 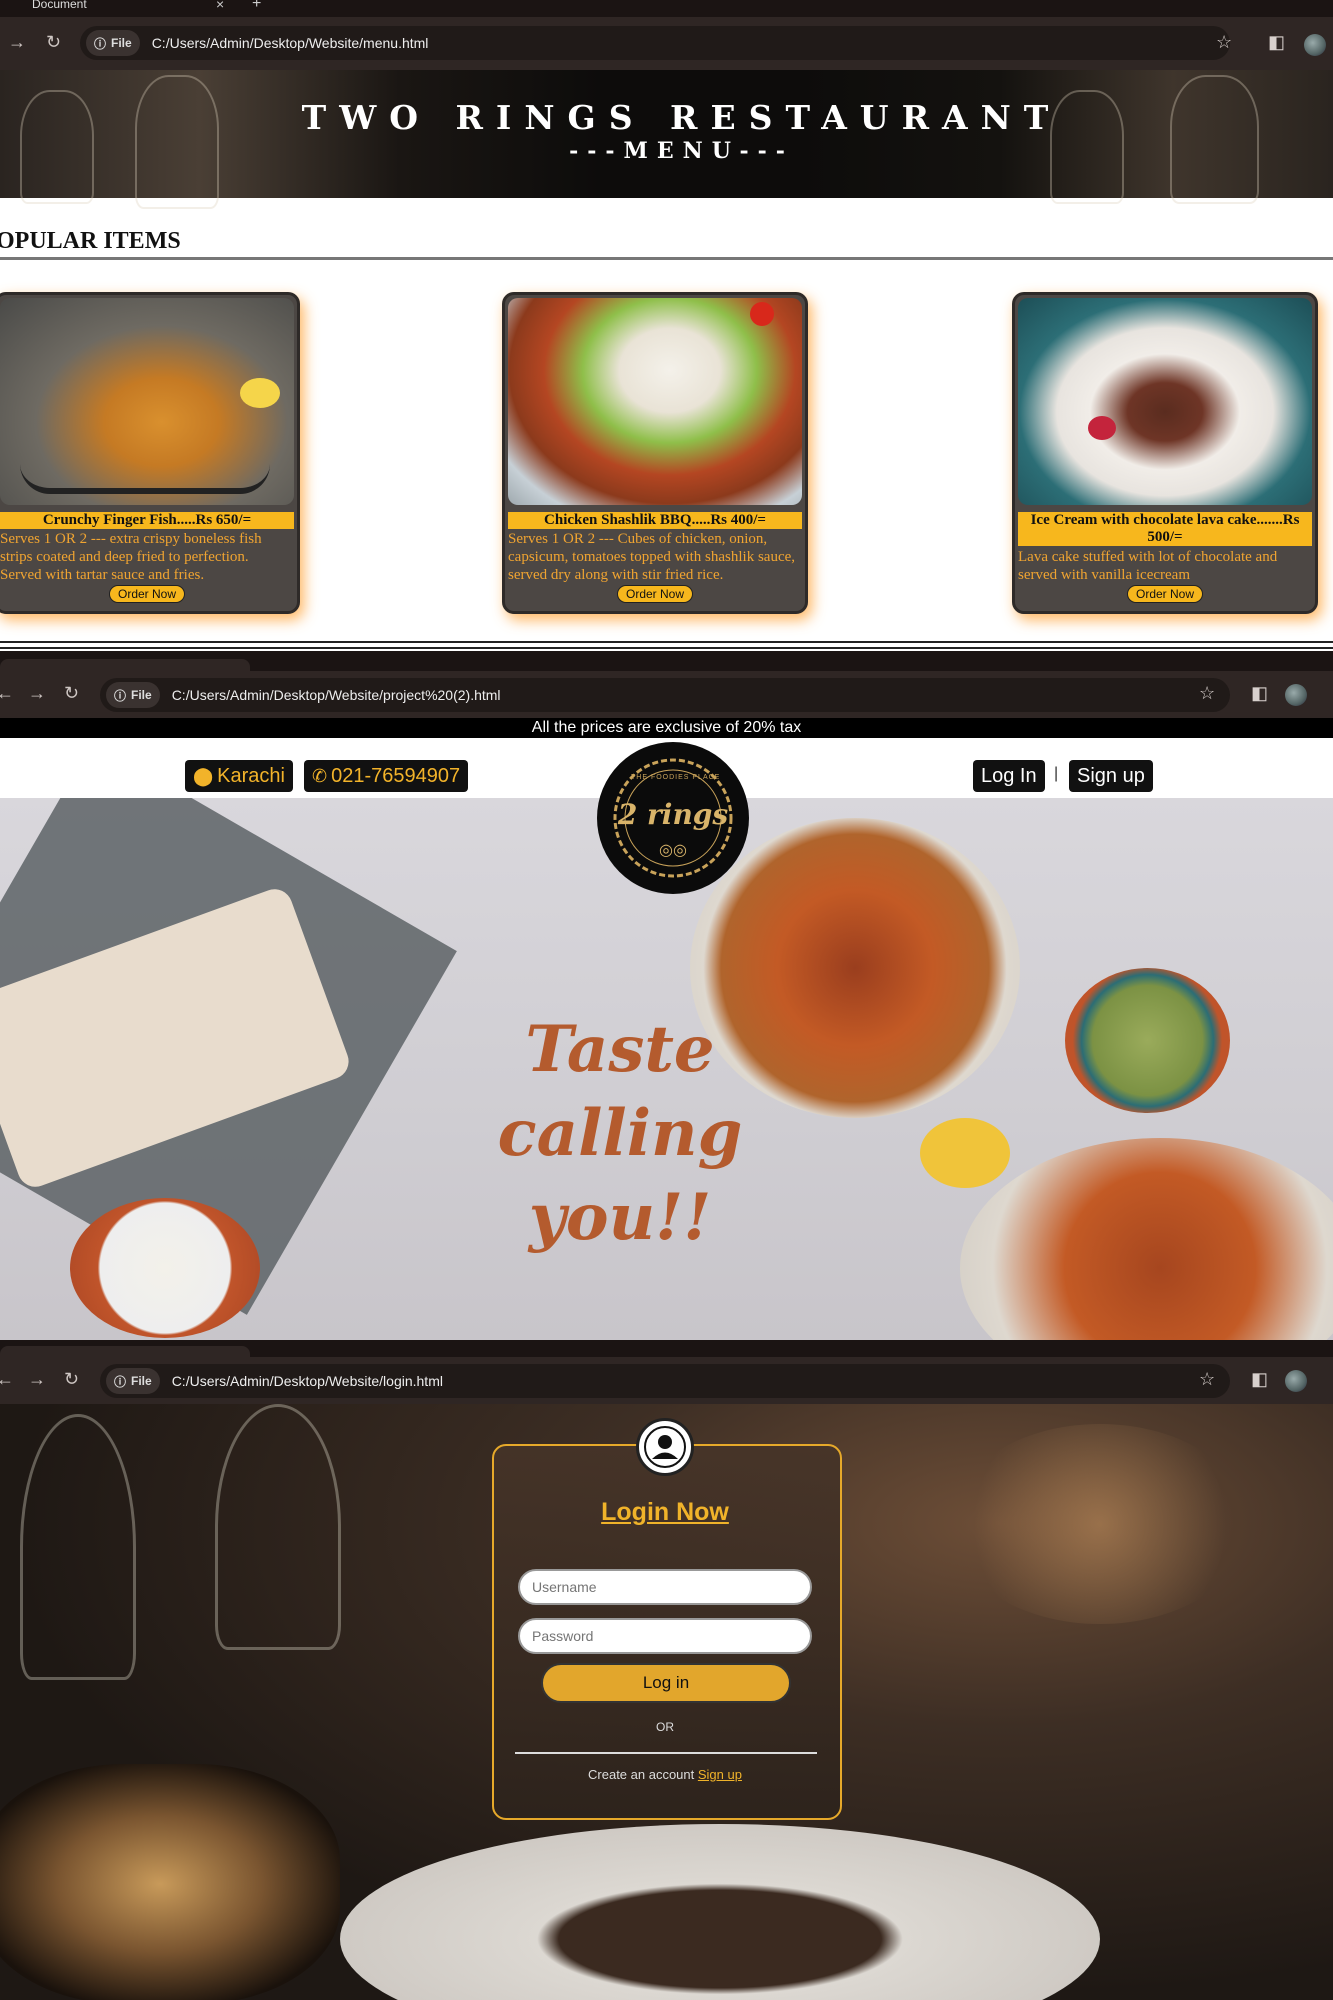 What do you see at coordinates (147, 401) in the screenshot?
I see `fish-image` at bounding box center [147, 401].